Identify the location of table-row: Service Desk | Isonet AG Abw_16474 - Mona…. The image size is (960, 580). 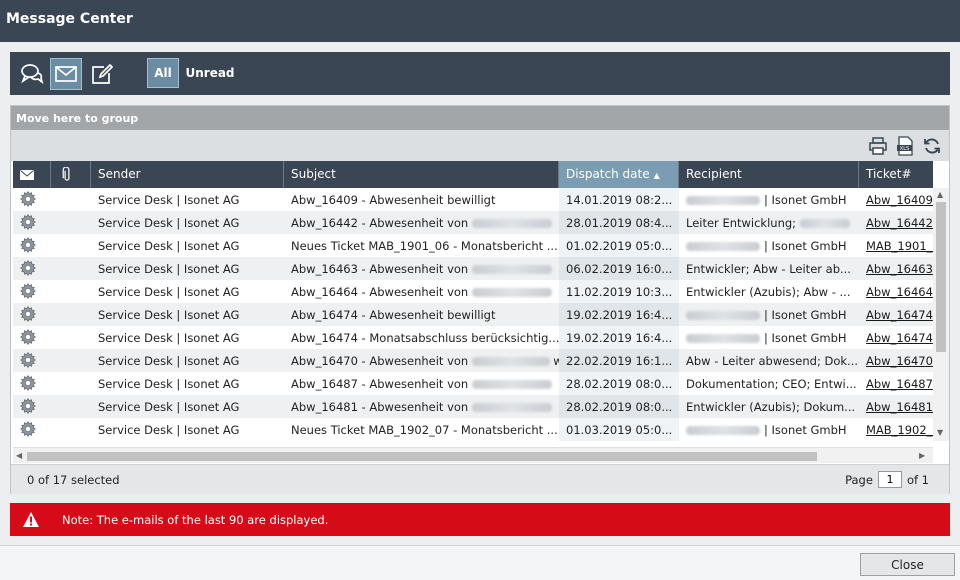
(473, 337).